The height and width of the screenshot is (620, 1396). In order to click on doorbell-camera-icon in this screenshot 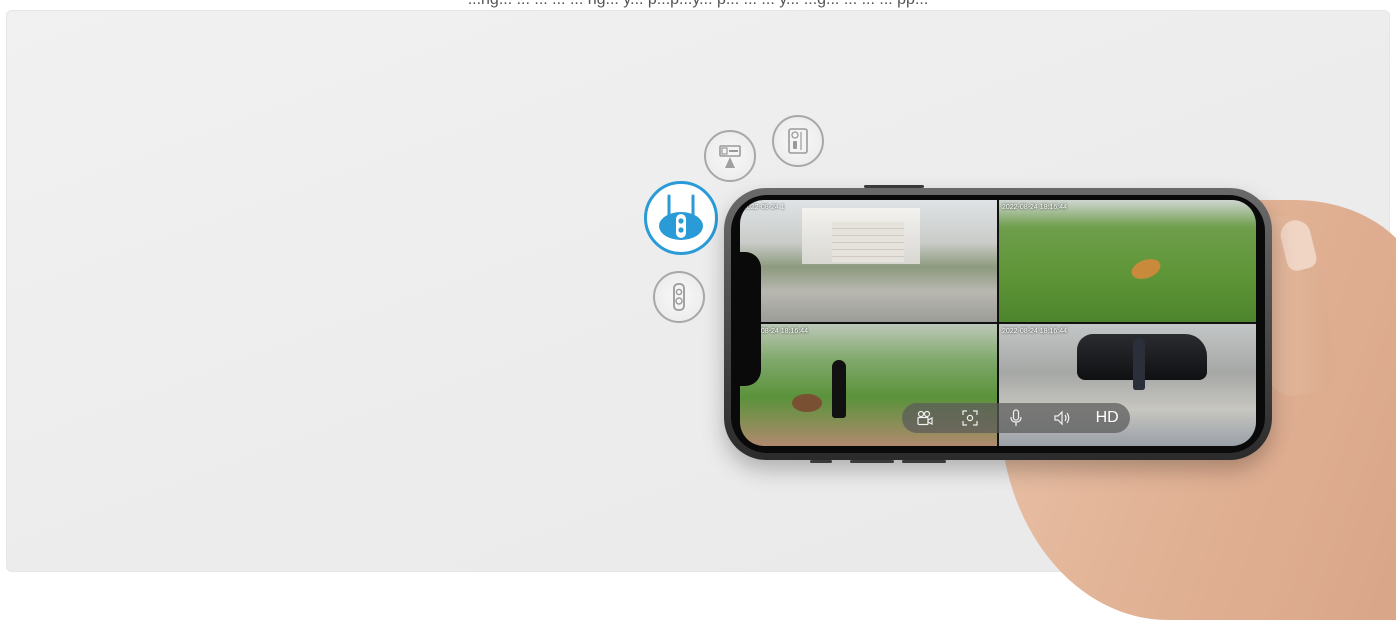, I will do `click(798, 141)`.